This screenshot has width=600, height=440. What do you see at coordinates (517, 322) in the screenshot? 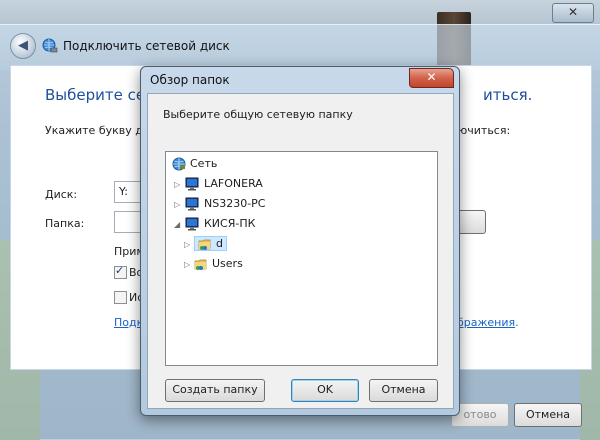
I see `link-end-period: .` at bounding box center [517, 322].